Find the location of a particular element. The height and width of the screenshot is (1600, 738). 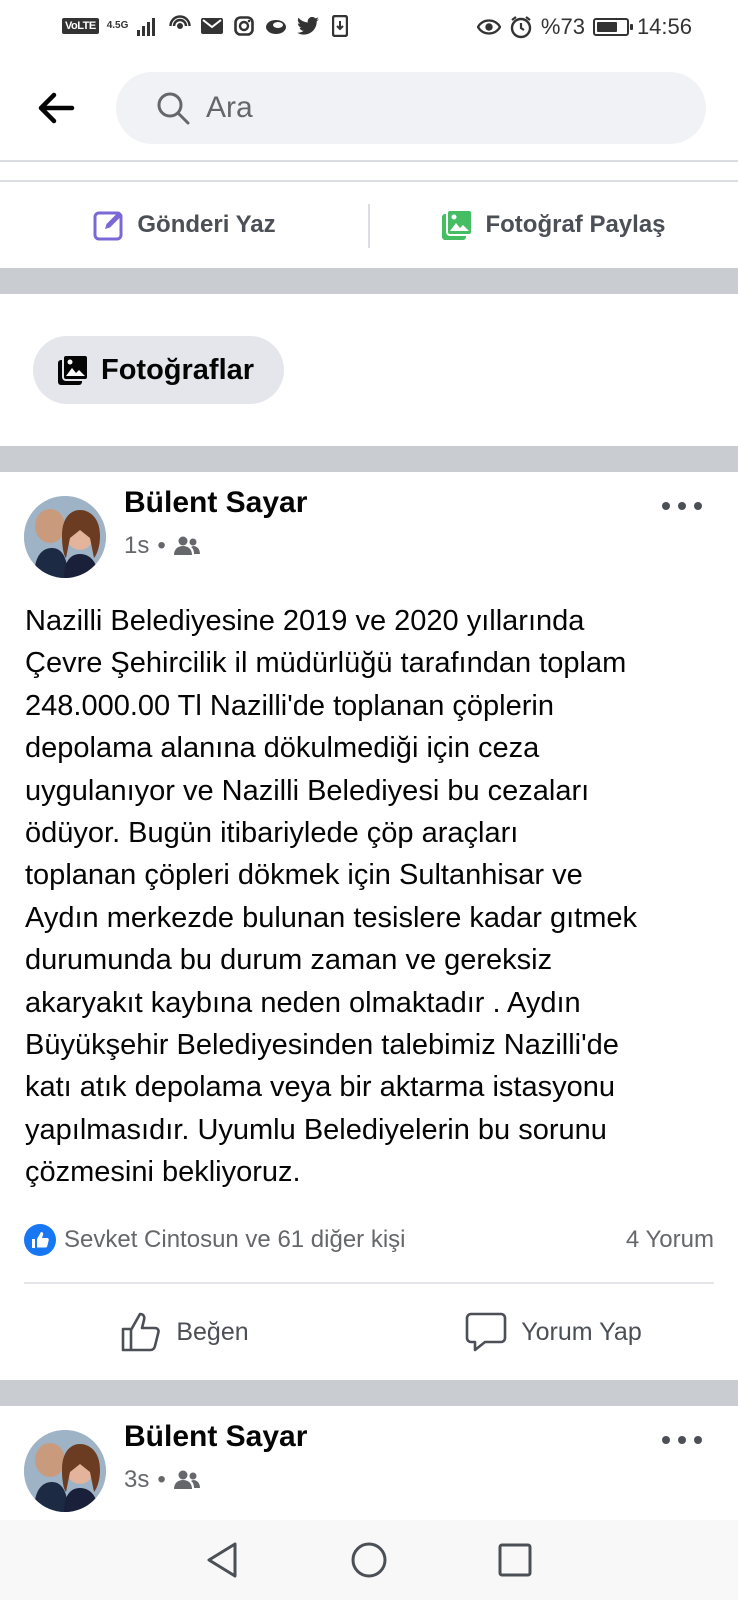

photos-section: Fotoğraflar is located at coordinates (369, 370).